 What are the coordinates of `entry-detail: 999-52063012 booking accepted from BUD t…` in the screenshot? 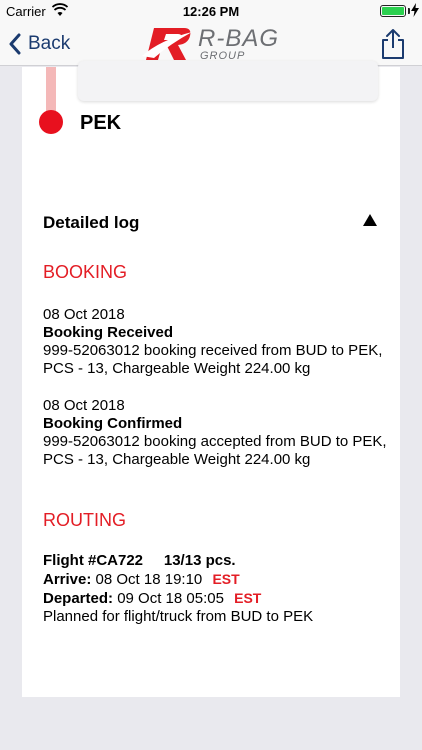 It's located at (215, 450).